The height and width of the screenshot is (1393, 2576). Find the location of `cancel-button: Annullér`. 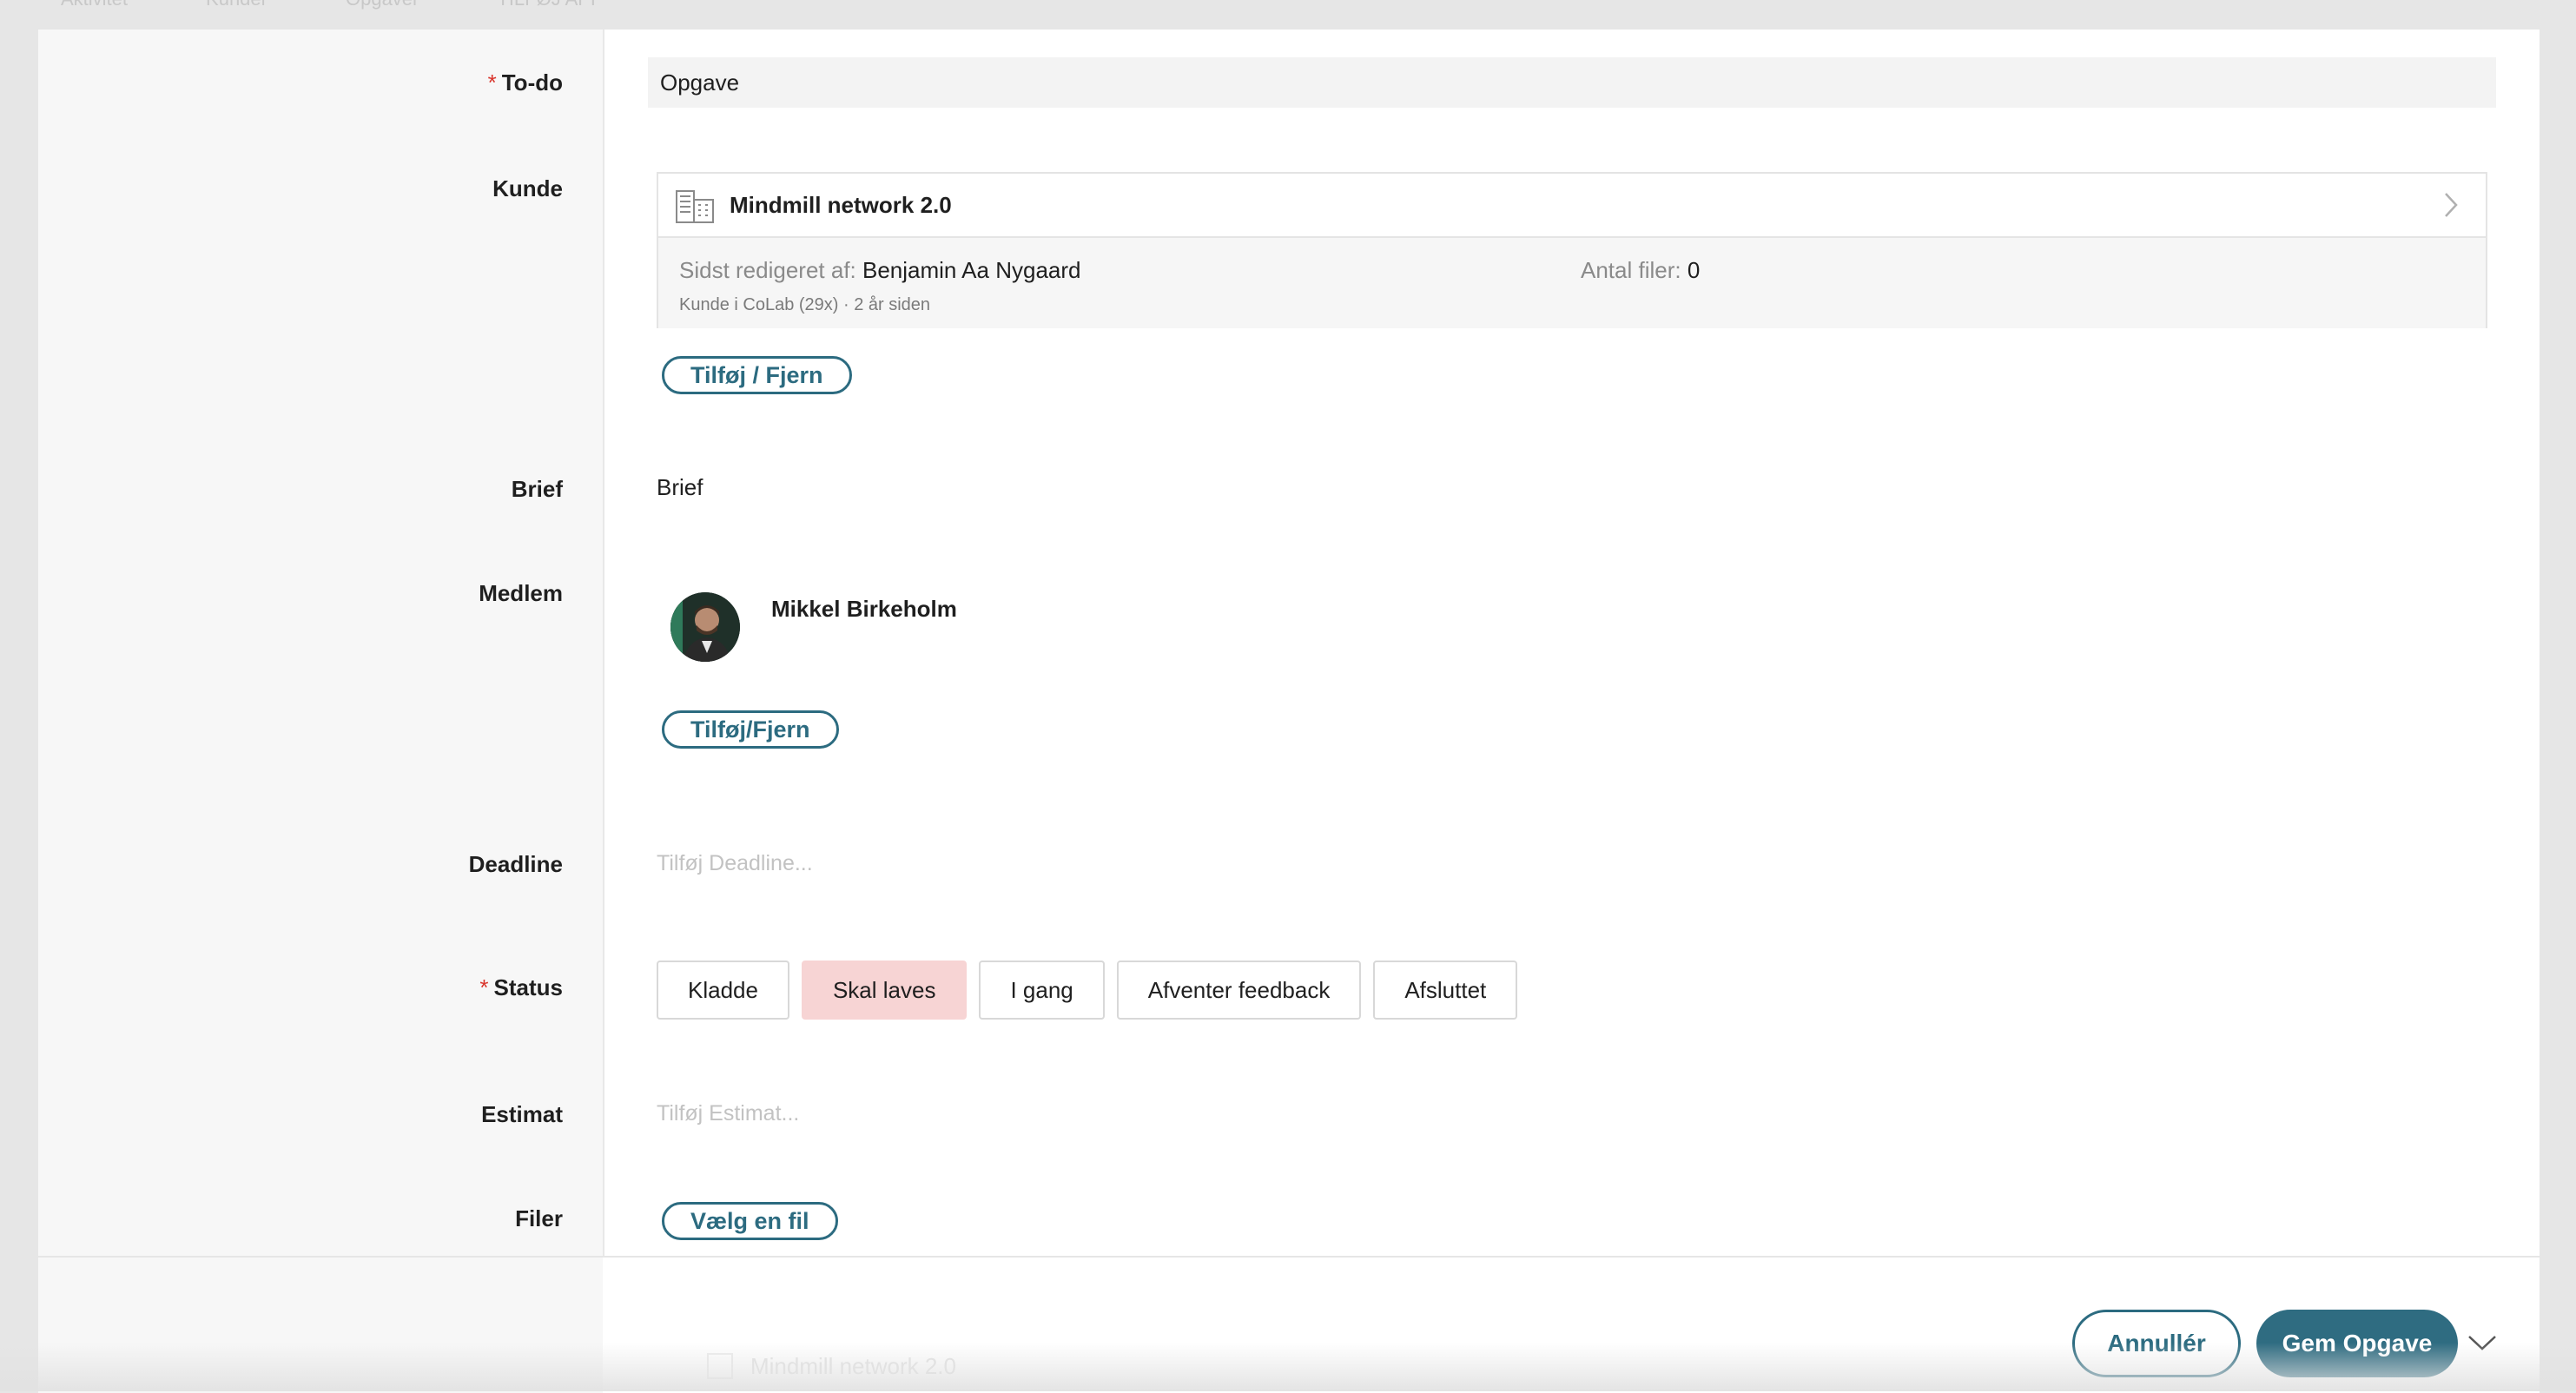

cancel-button: Annullér is located at coordinates (2156, 1343).